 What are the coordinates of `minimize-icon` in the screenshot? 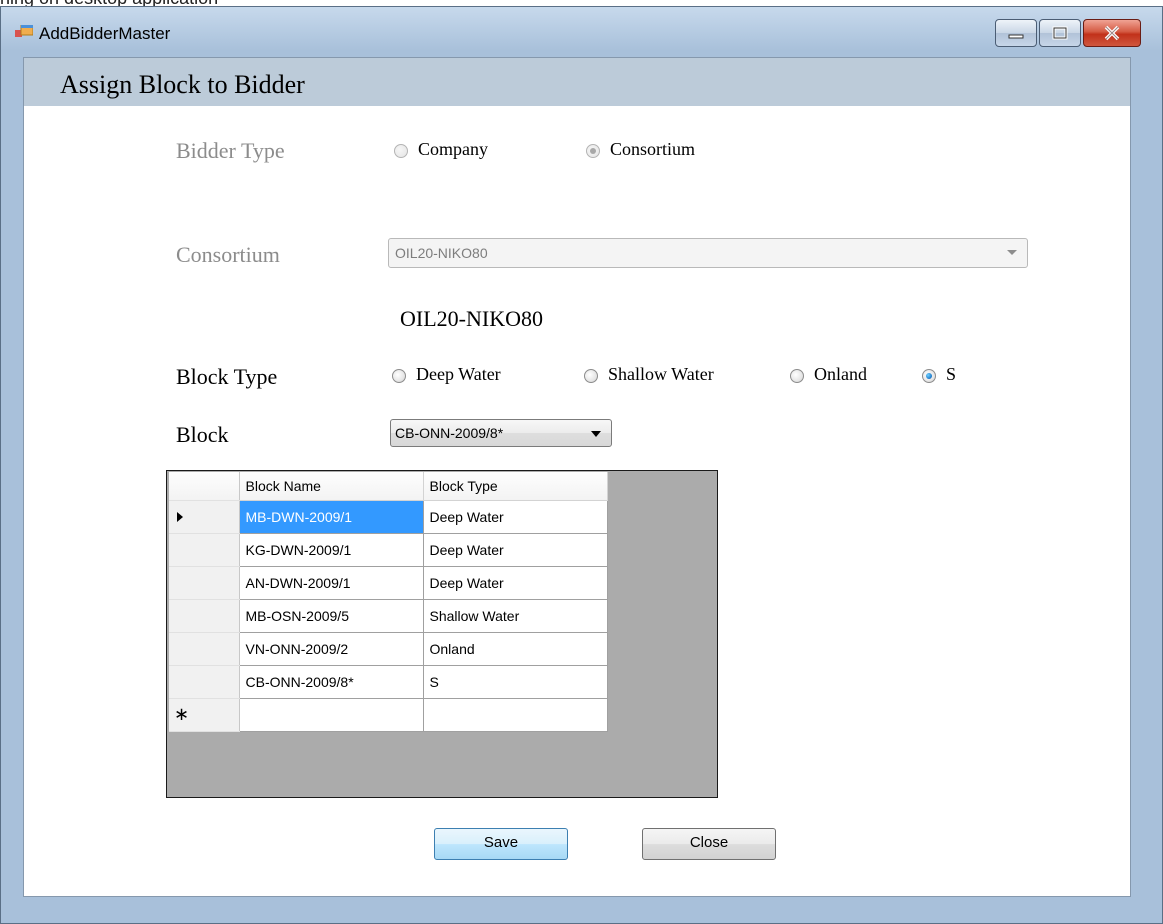 It's located at (1016, 36).